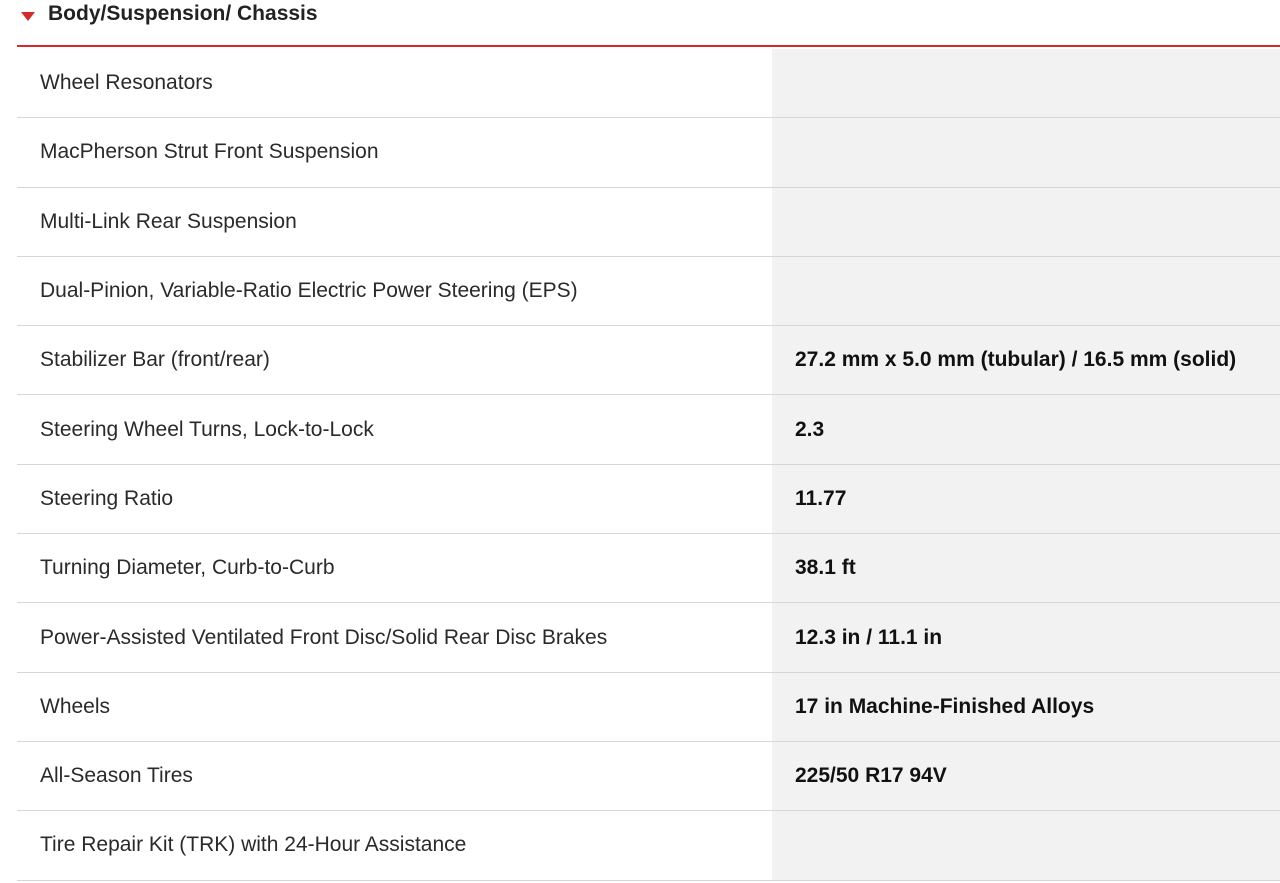 The image size is (1280, 883). I want to click on spec-value: 11.77, so click(1026, 499).